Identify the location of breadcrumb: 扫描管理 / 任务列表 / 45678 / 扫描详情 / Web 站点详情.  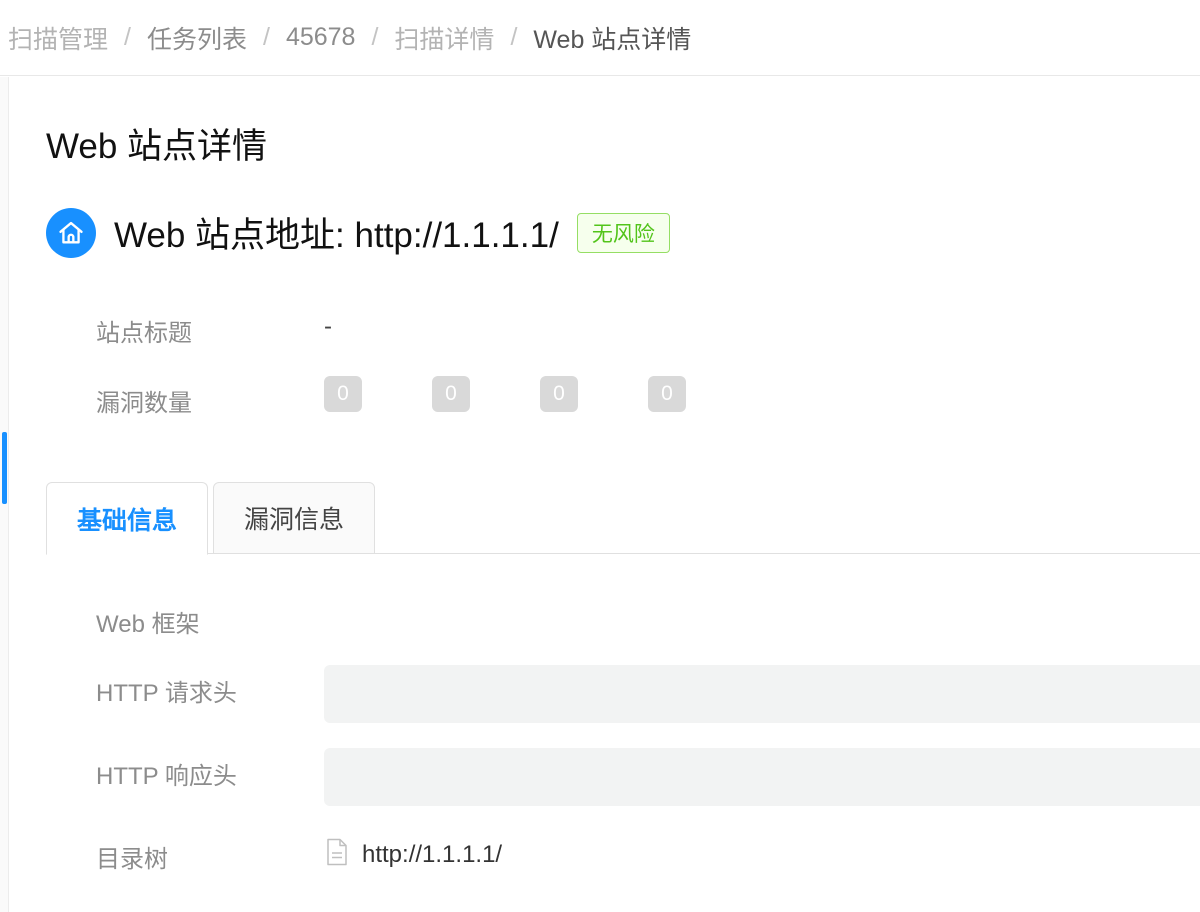
(600, 38).